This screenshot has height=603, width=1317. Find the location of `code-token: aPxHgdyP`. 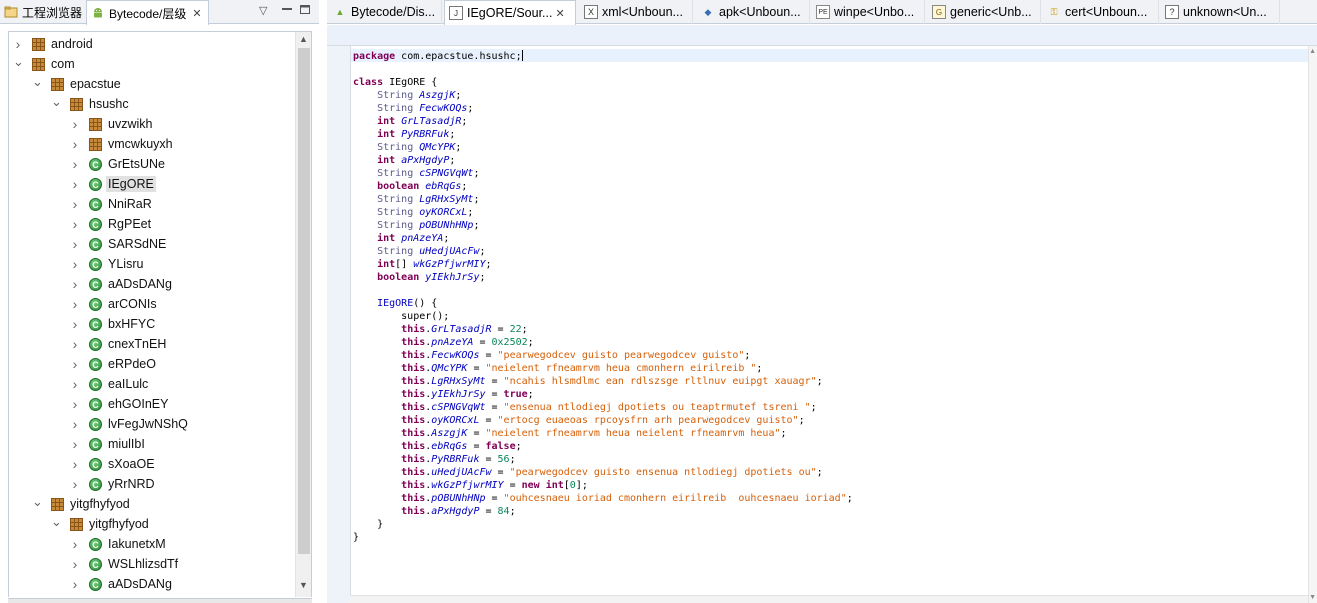

code-token: aPxHgdyP is located at coordinates (425, 160).